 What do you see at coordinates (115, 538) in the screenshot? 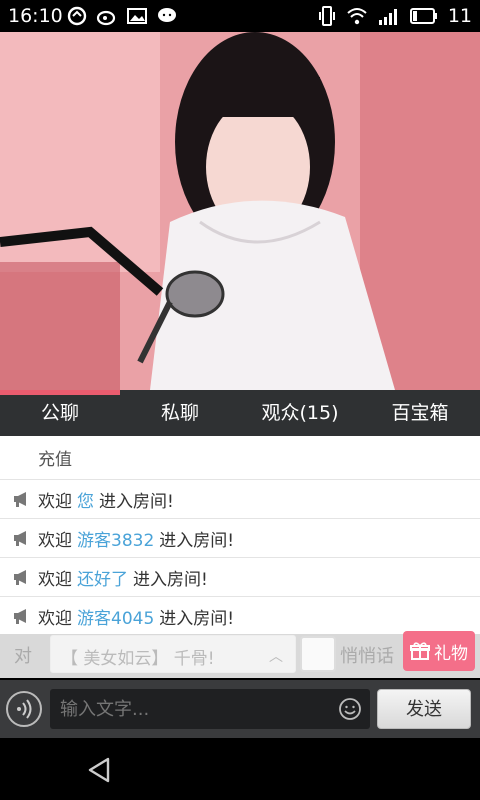
I see `message-user-name: 游客3832` at bounding box center [115, 538].